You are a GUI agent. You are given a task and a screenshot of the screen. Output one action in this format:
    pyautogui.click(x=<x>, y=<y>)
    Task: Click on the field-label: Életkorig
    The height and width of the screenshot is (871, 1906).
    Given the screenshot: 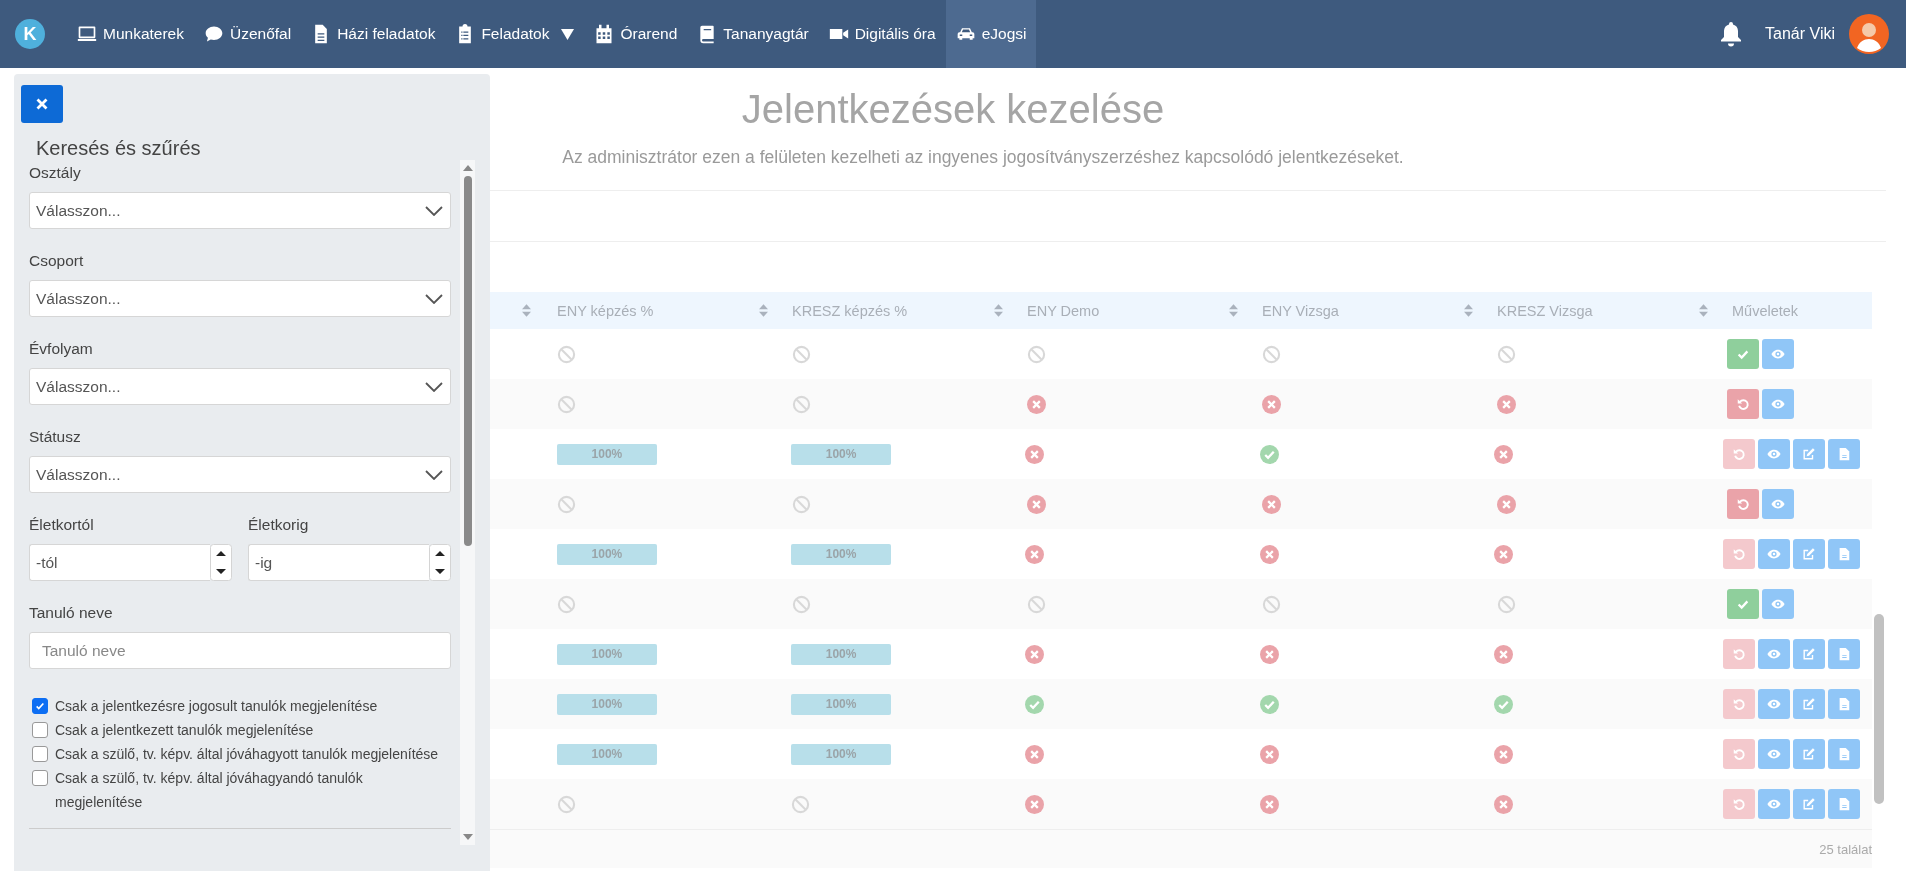 What is the action you would take?
    pyautogui.click(x=279, y=525)
    